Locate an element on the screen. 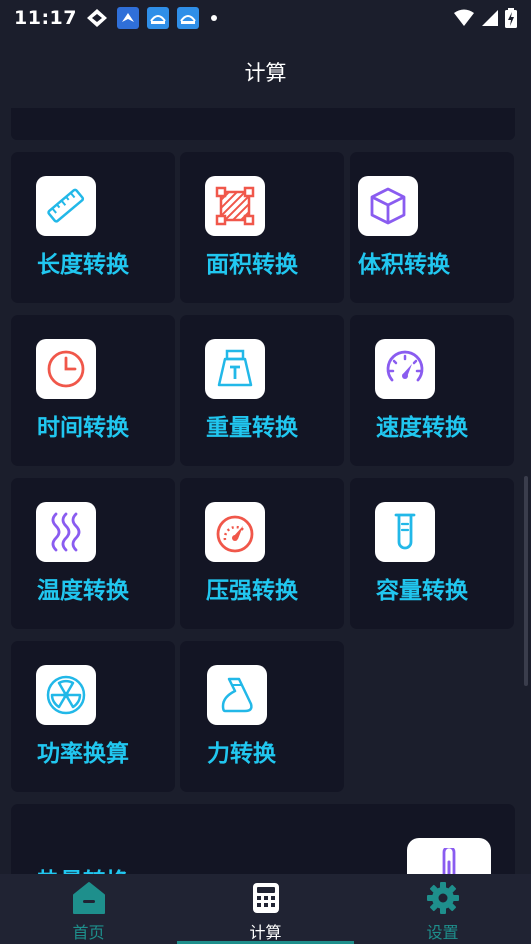  clock-icon is located at coordinates (66, 369).